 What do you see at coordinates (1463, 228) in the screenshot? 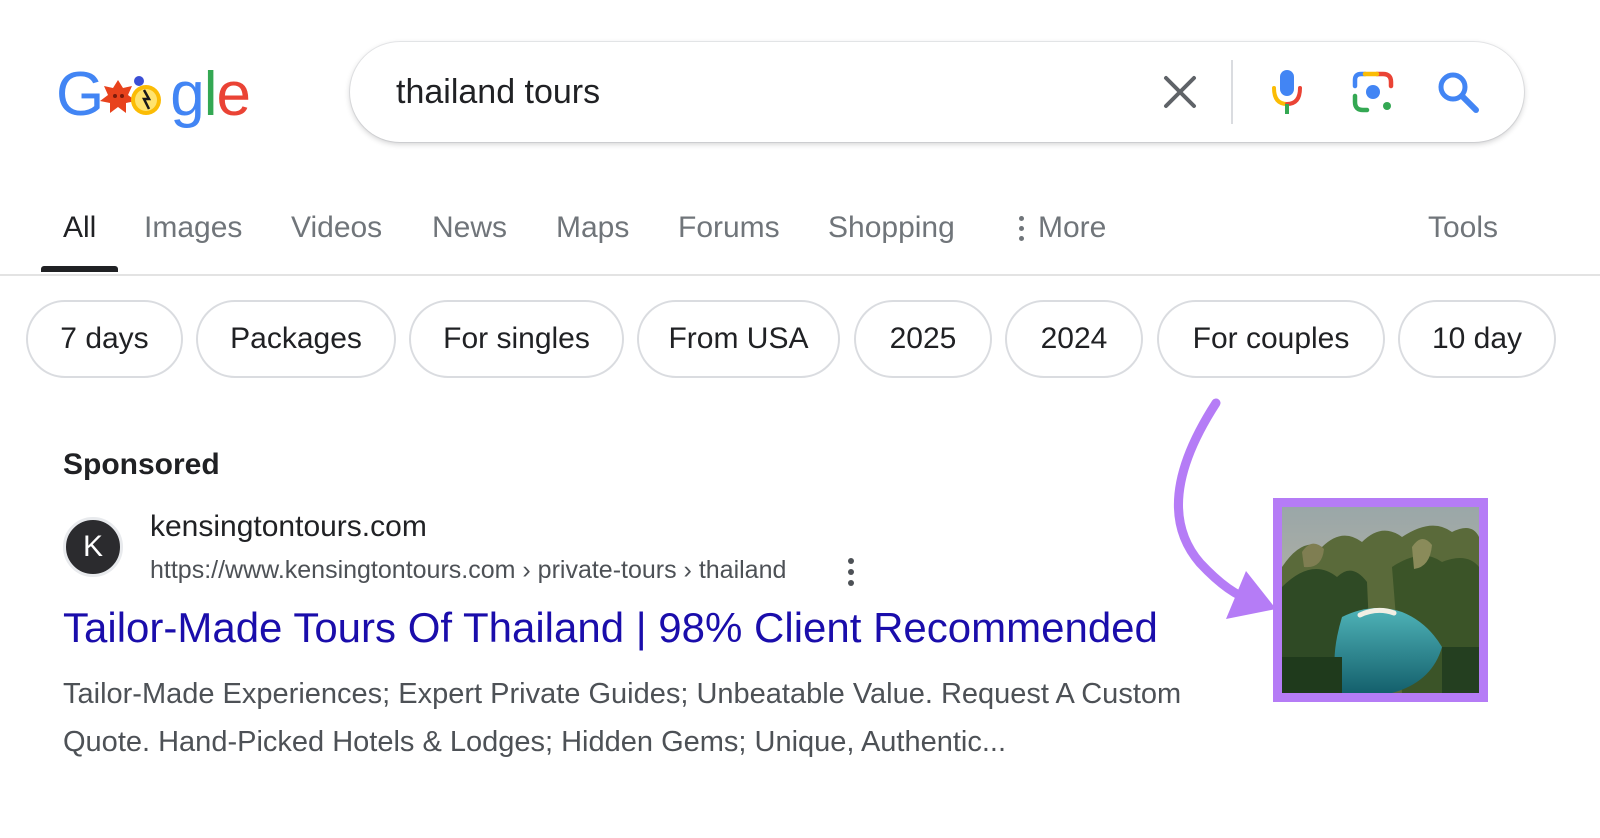
I see `tools-button: Tools` at bounding box center [1463, 228].